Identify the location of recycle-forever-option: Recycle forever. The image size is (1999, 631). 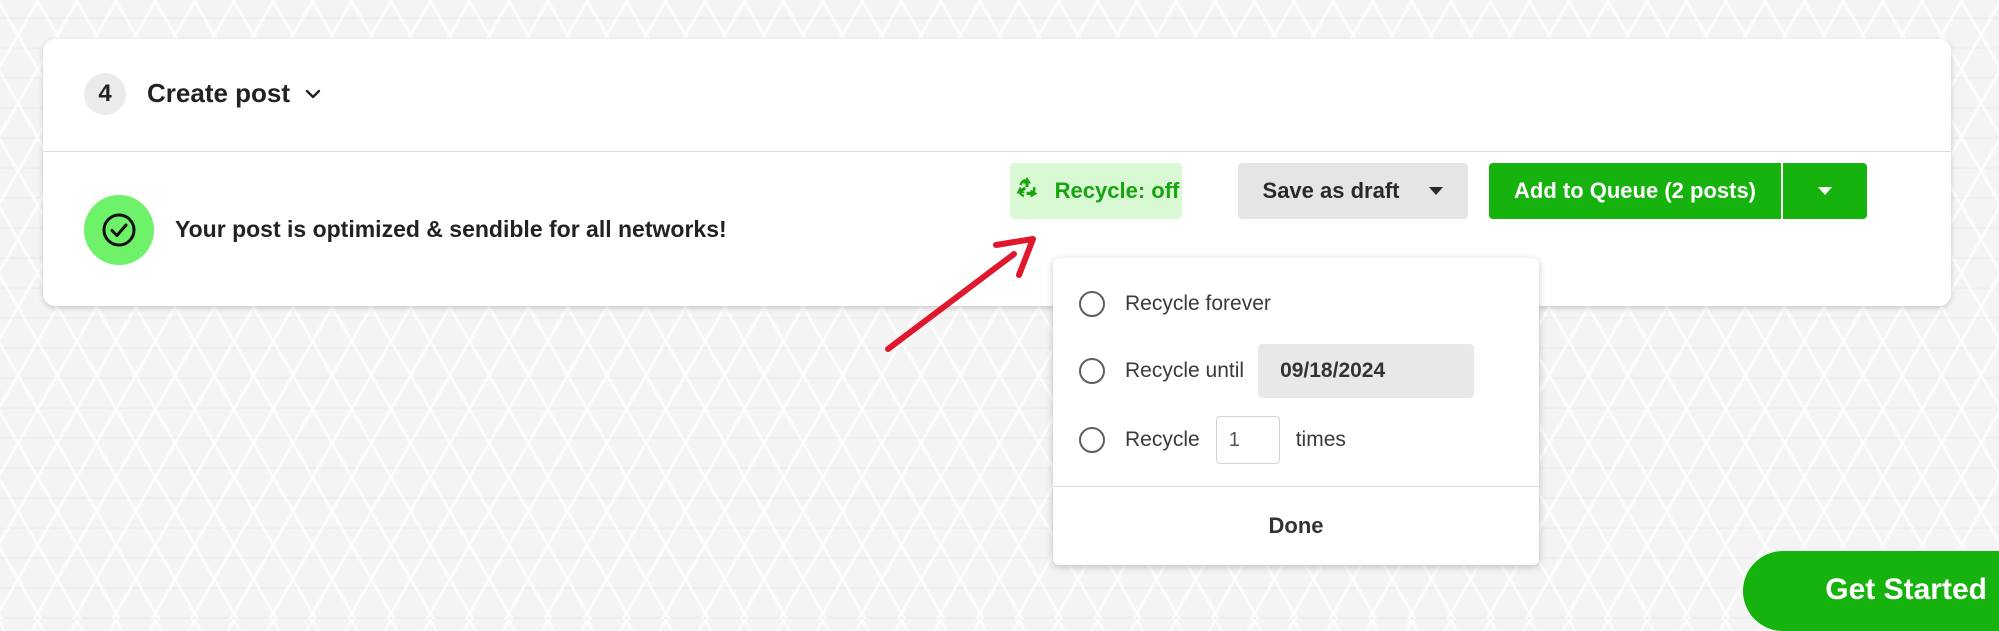
(1175, 304).